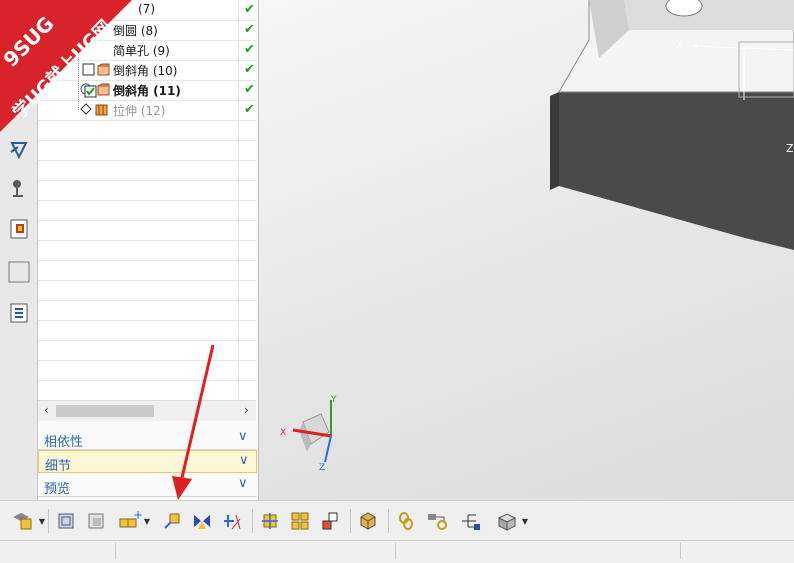 The width and height of the screenshot is (794, 563). I want to click on tree-row: 拉伸 (12) ✔, so click(147, 110).